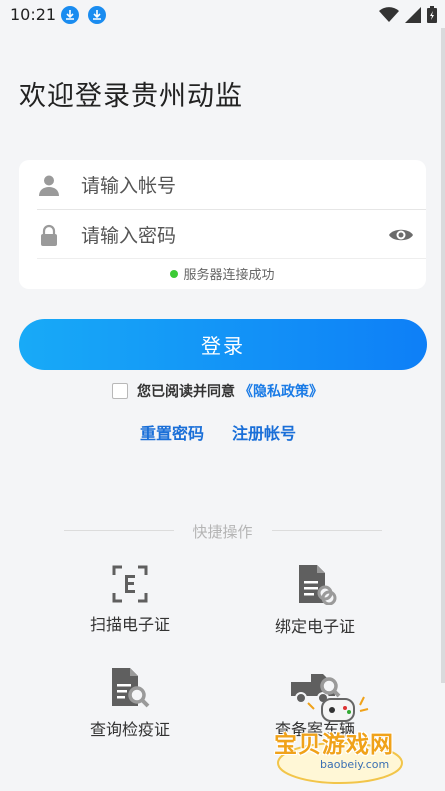 This screenshot has width=445, height=791. I want to click on quick-action-query: 查询检疫证, so click(130, 704).